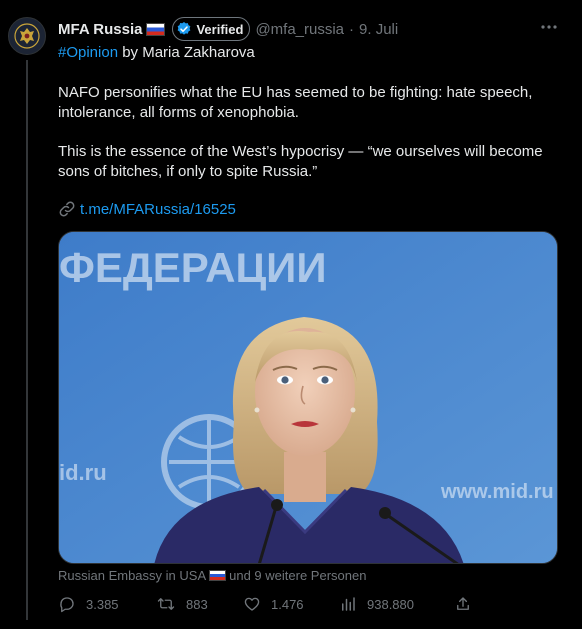 The height and width of the screenshot is (629, 582). I want to click on mfa-emblem-icon, so click(27, 36).